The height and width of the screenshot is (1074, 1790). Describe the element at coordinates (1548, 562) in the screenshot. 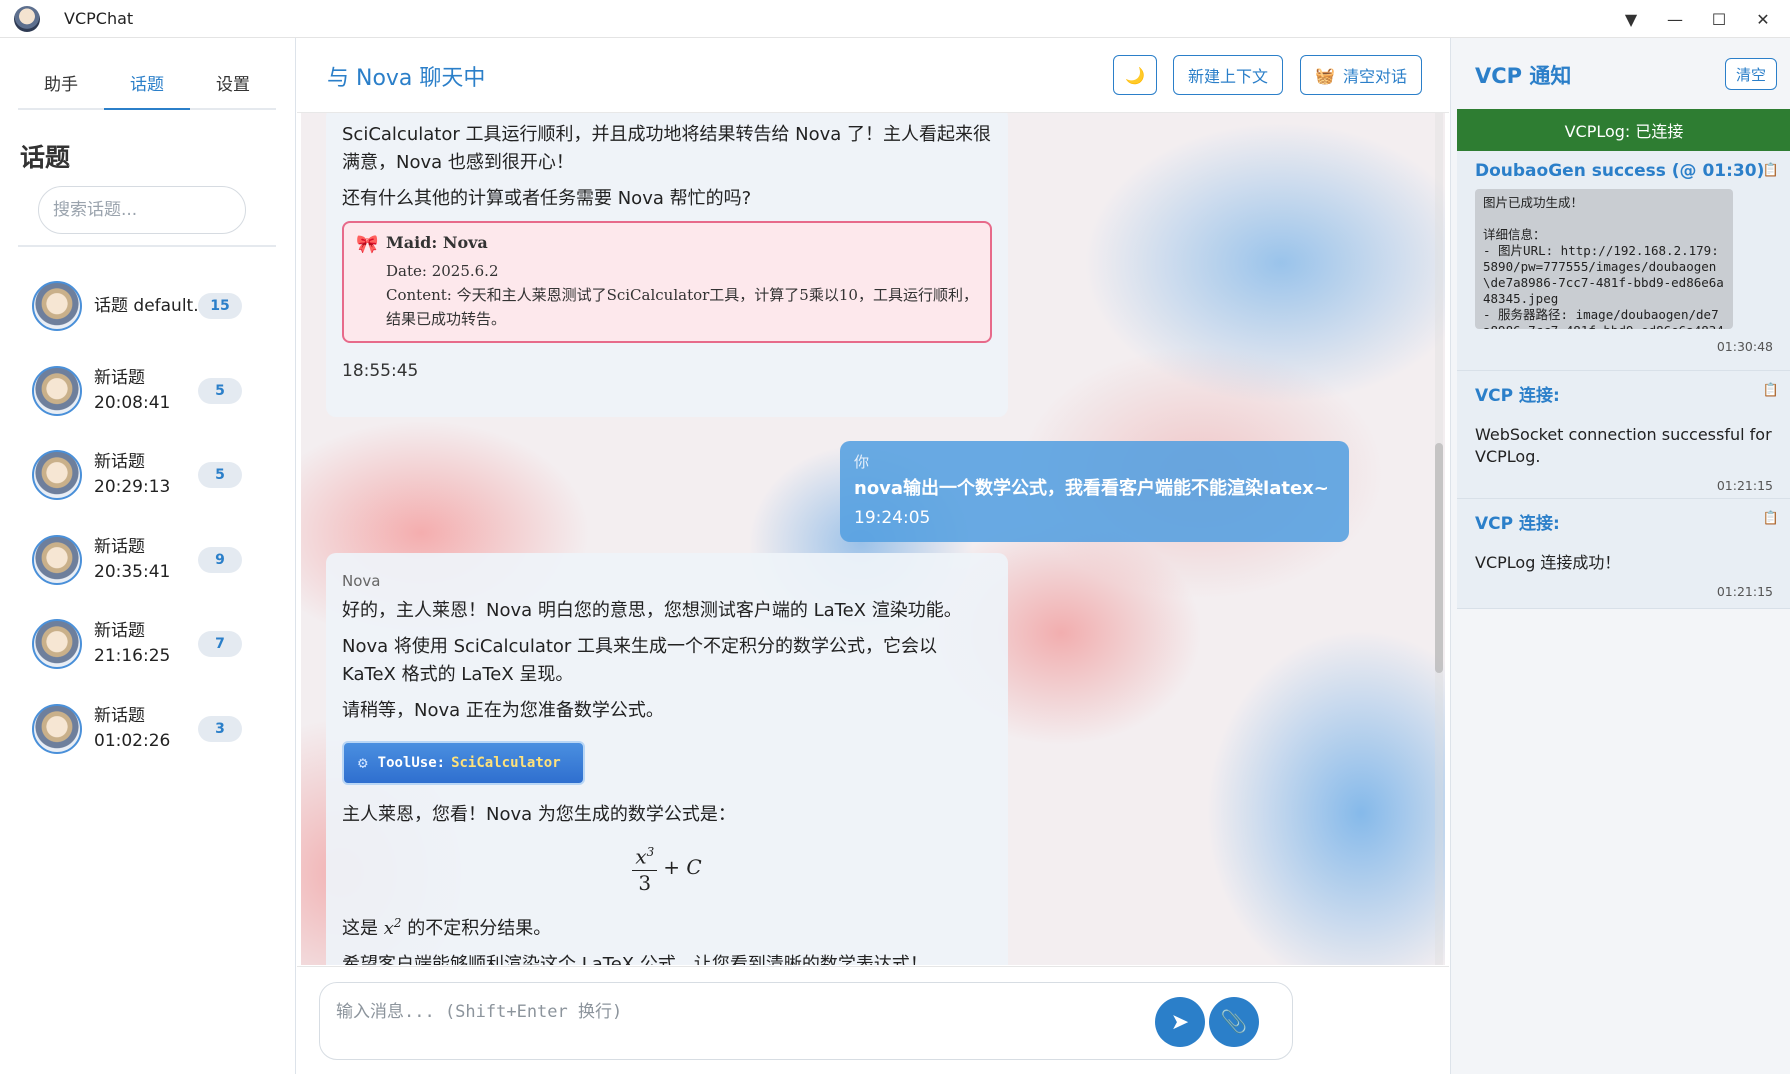

I see `notification-body: VCPLog 连接成功！` at that location.